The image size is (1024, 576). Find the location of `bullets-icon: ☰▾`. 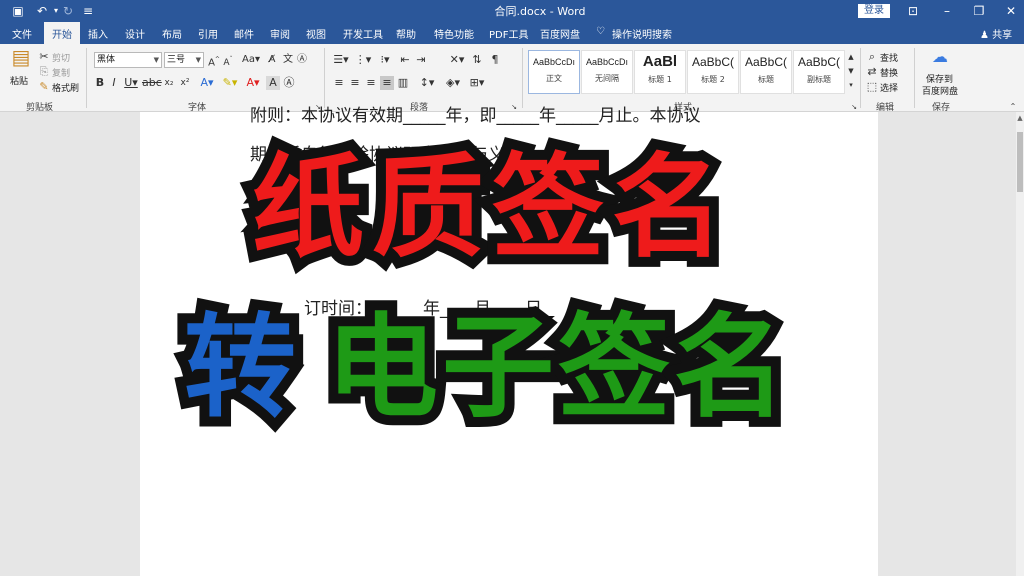

bullets-icon: ☰▾ is located at coordinates (341, 60).